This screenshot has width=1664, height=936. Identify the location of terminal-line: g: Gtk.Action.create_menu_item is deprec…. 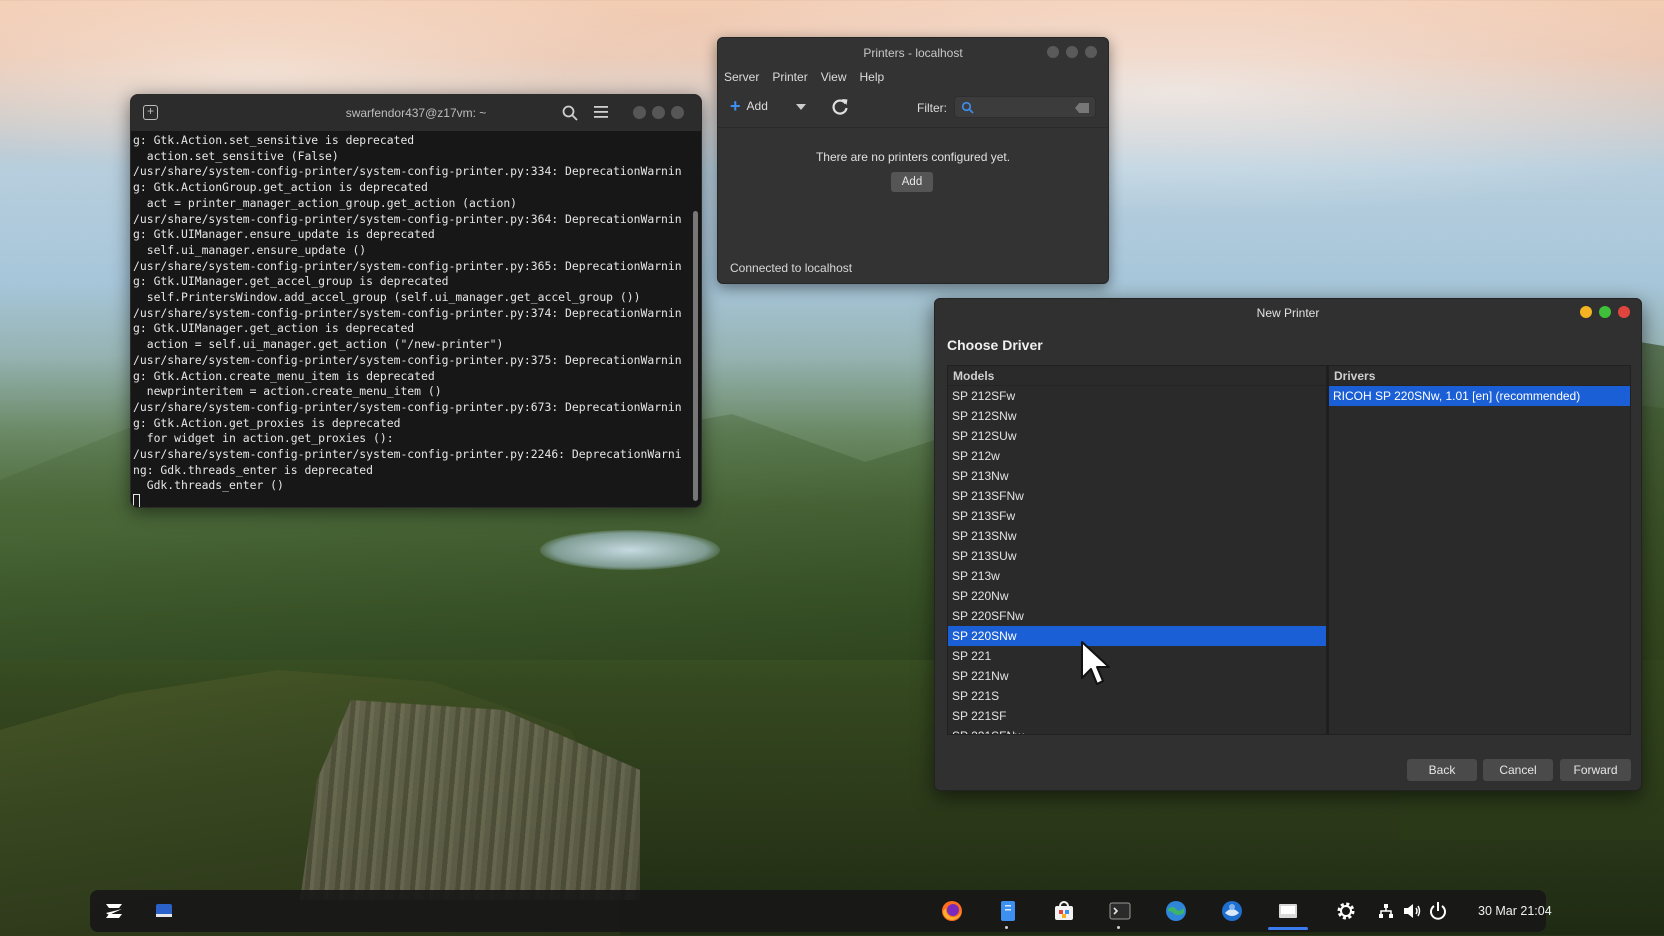
(284, 375).